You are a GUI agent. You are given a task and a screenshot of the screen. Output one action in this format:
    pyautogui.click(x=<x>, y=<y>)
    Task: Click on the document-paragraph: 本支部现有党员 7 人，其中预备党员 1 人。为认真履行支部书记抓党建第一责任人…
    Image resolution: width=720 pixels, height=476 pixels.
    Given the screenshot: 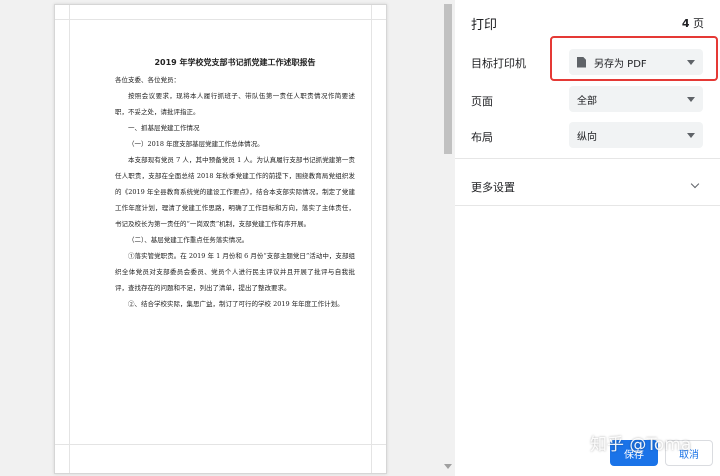 What is the action you would take?
    pyautogui.click(x=235, y=192)
    